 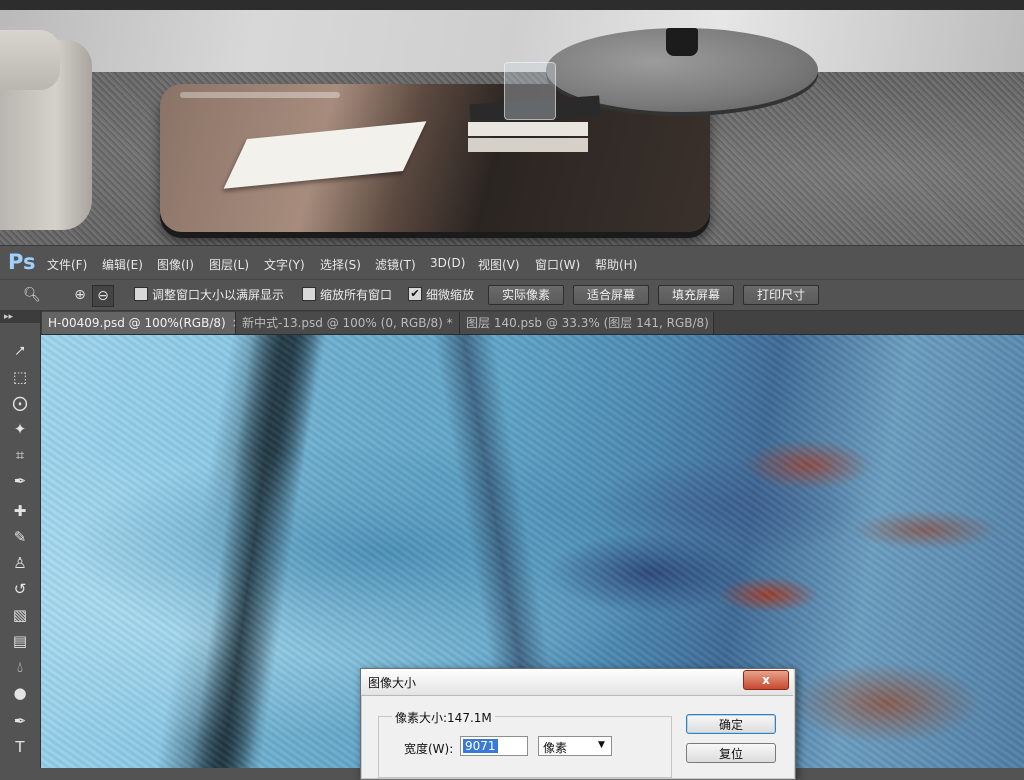 What do you see at coordinates (577, 682) in the screenshot?
I see `dialog-titlebar` at bounding box center [577, 682].